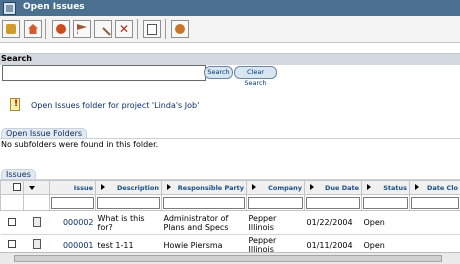 Image resolution: width=460 pixels, height=264 pixels. What do you see at coordinates (395, 188) in the screenshot?
I see `column-label: Status` at bounding box center [395, 188].